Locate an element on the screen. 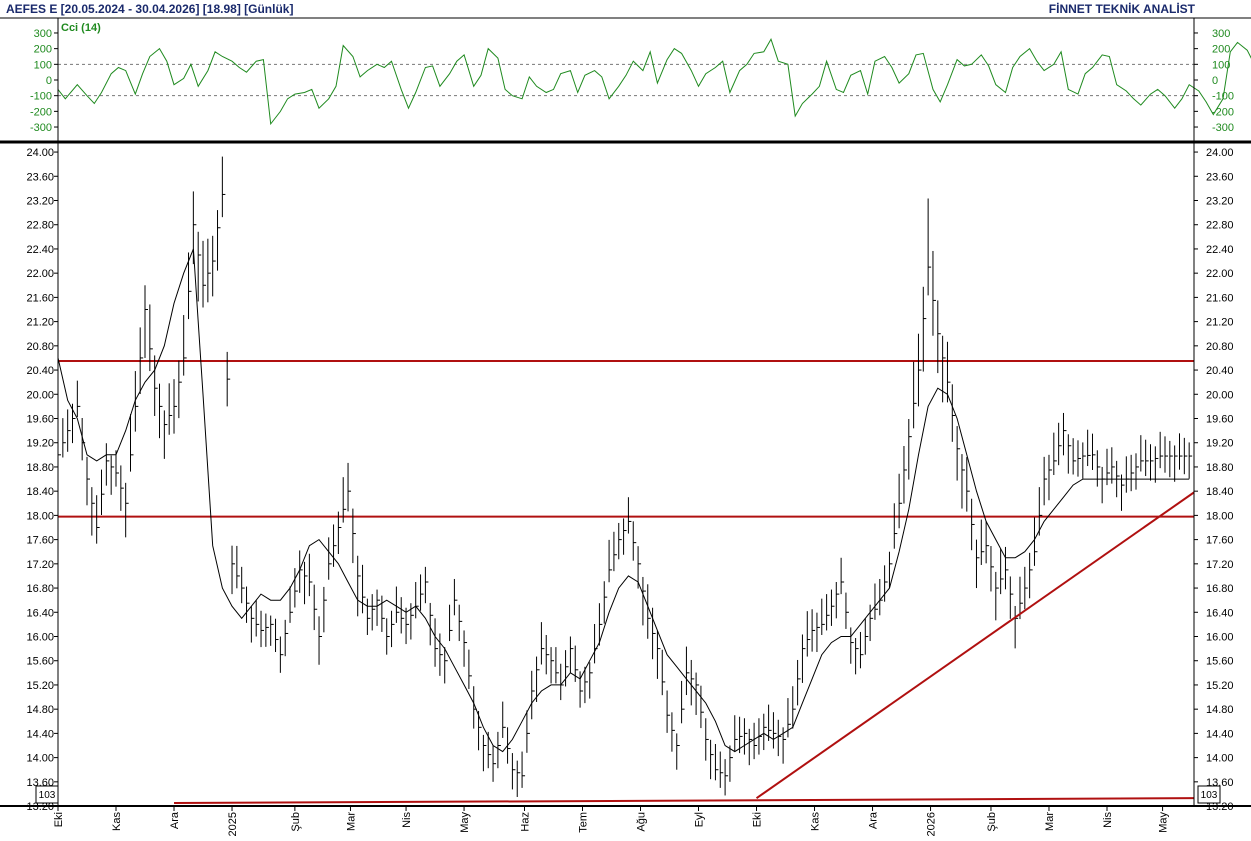 The height and width of the screenshot is (841, 1251). price-tick-label-left: 19.20 is located at coordinates (40, 444).